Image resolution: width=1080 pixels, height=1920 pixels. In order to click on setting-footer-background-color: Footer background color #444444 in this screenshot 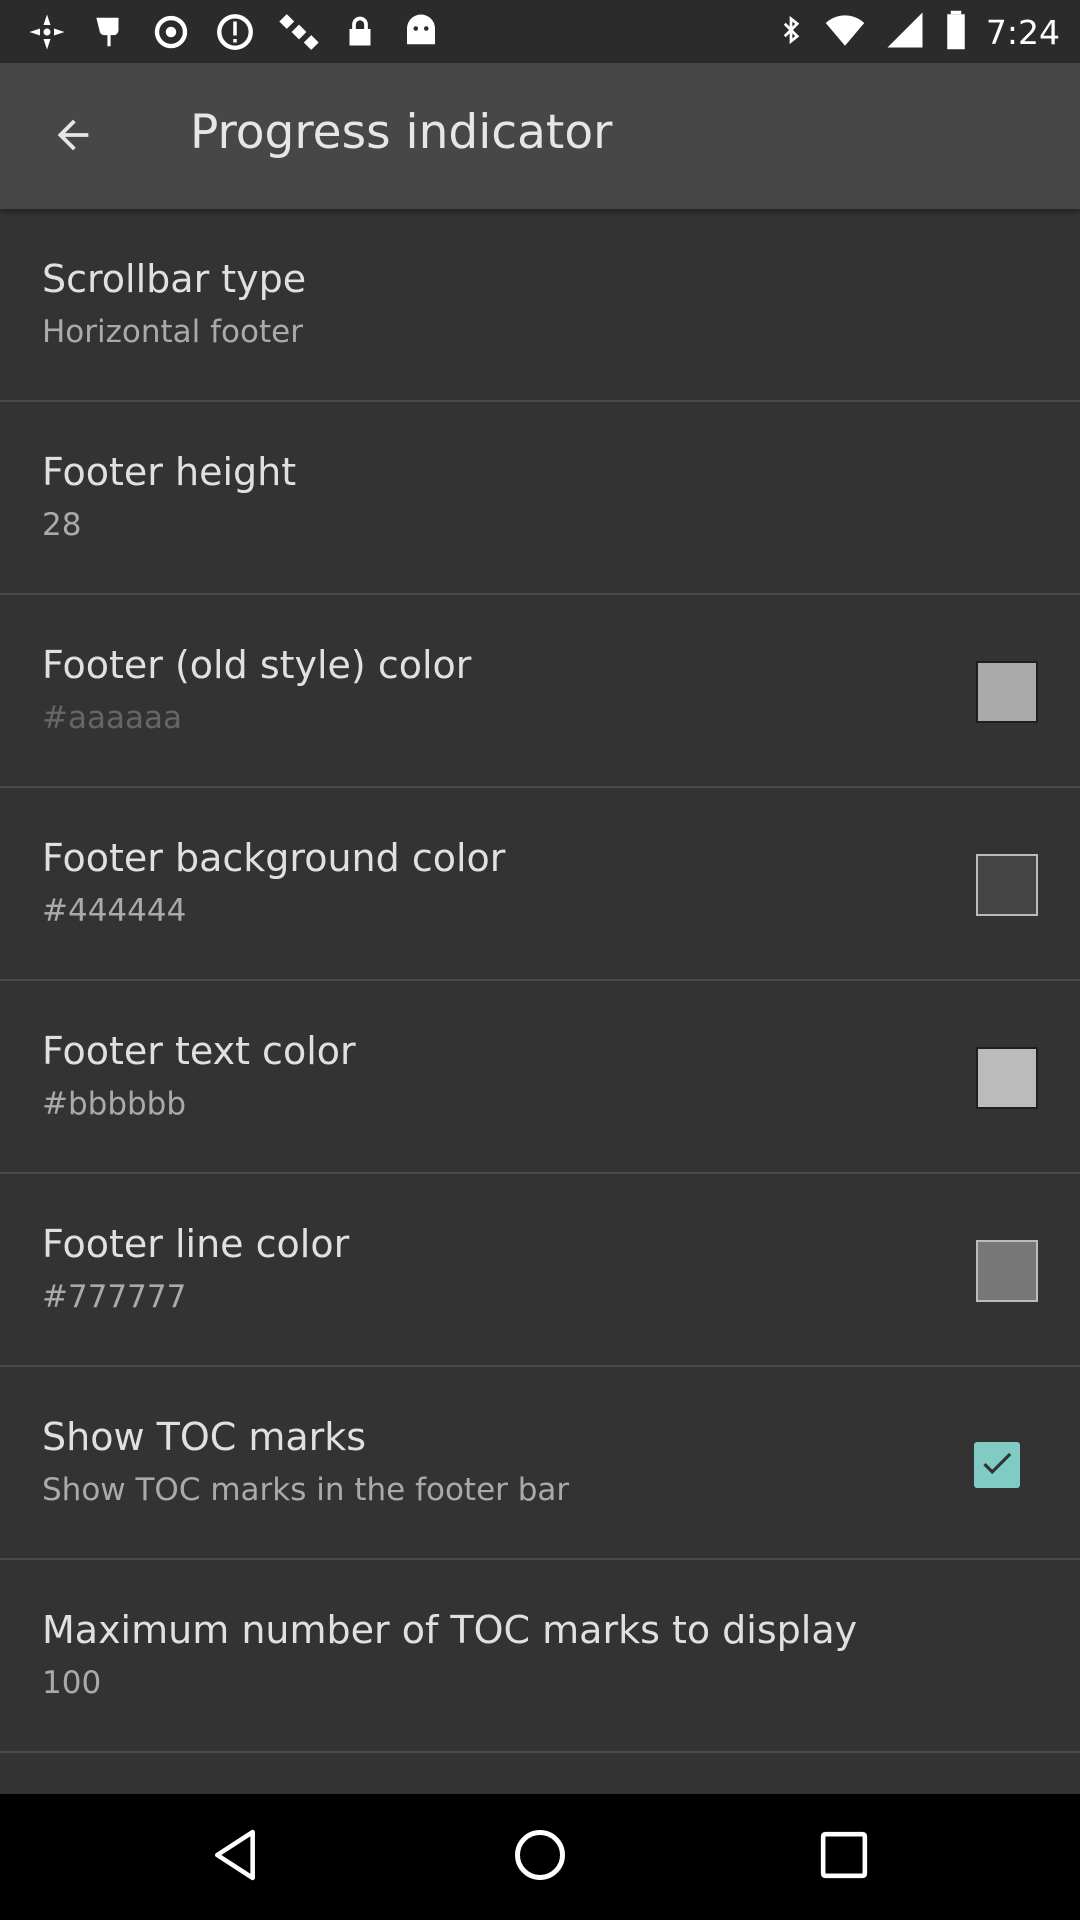, I will do `click(540, 884)`.